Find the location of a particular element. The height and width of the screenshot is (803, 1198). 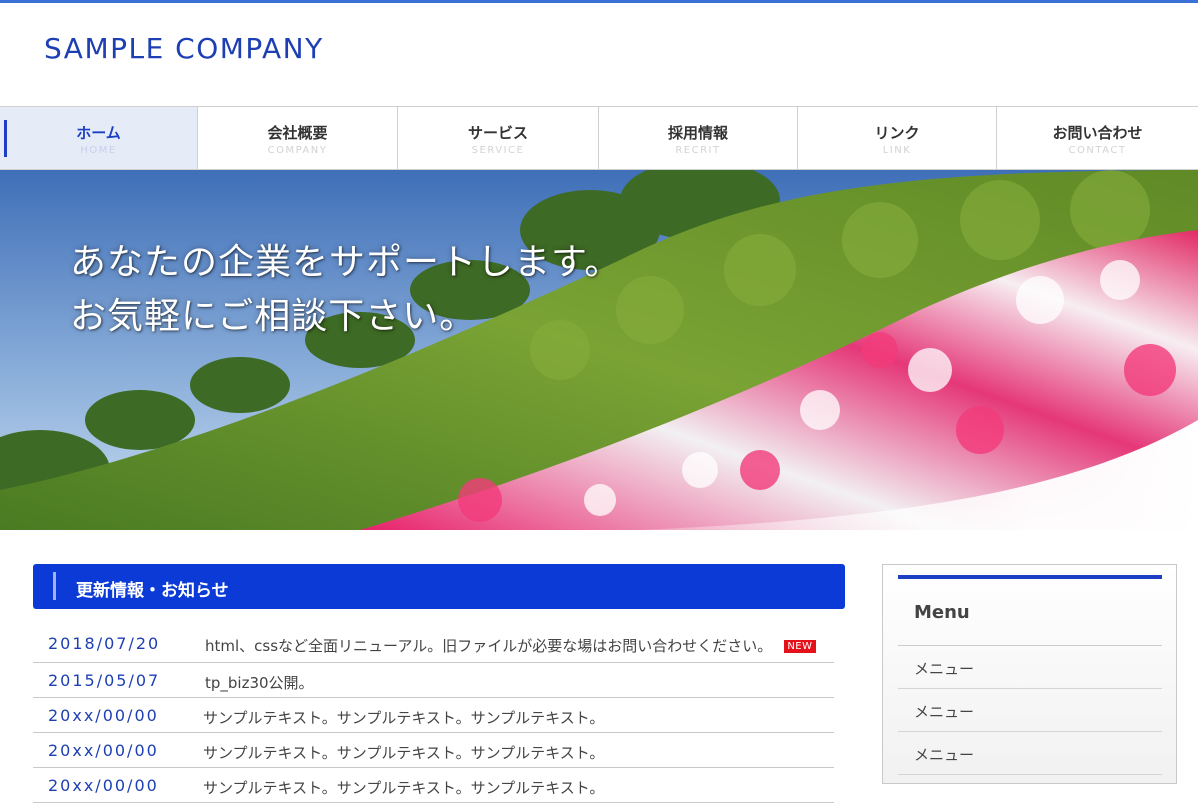

news-item: 2015/05/07 tp_biz30公開。 is located at coordinates (433, 680).